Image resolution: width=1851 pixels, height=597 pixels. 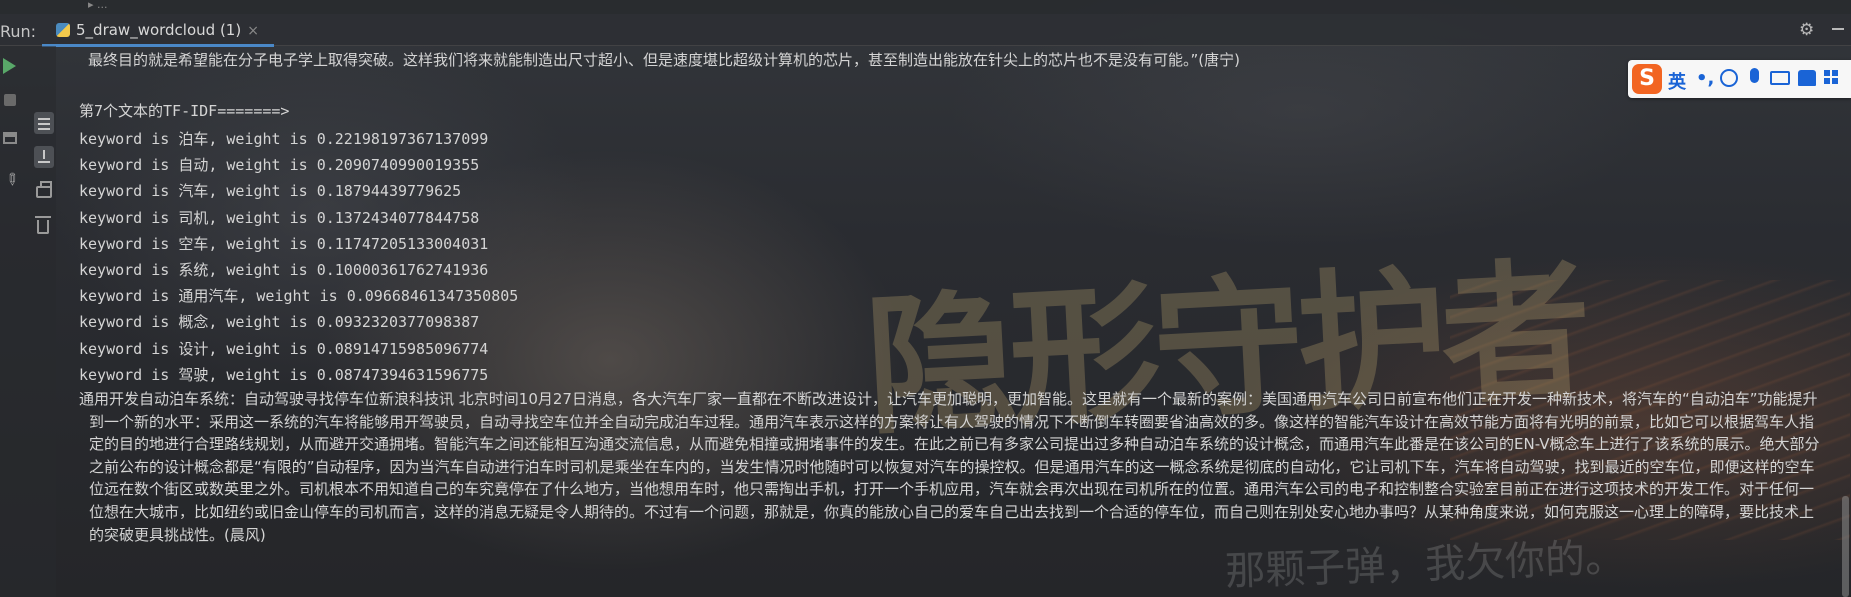 I want to click on python-file-icon, so click(x=63, y=30).